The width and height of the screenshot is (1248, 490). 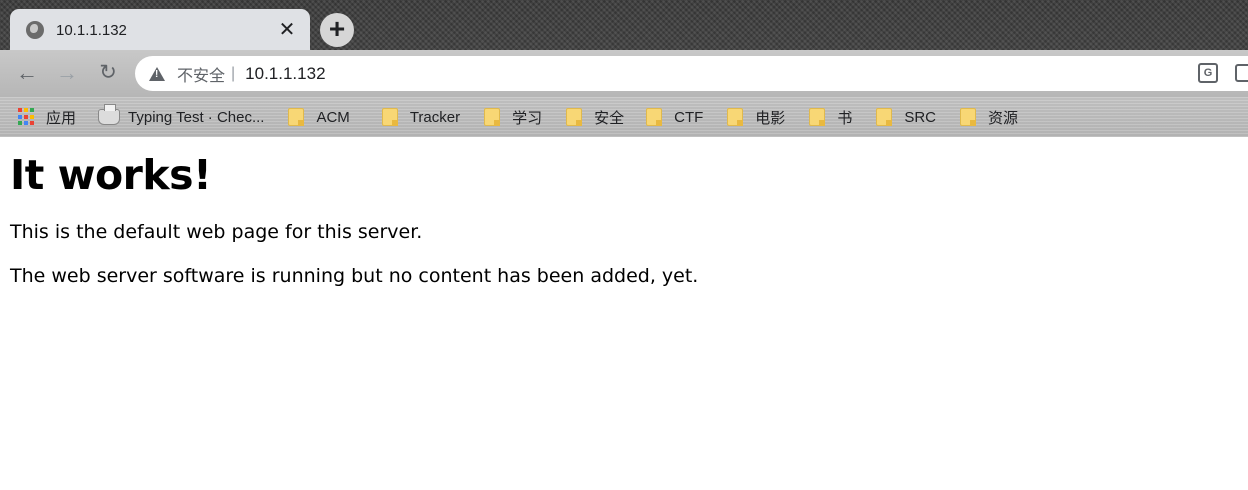 I want to click on bookmark-folder-security: 安全, so click(x=595, y=117).